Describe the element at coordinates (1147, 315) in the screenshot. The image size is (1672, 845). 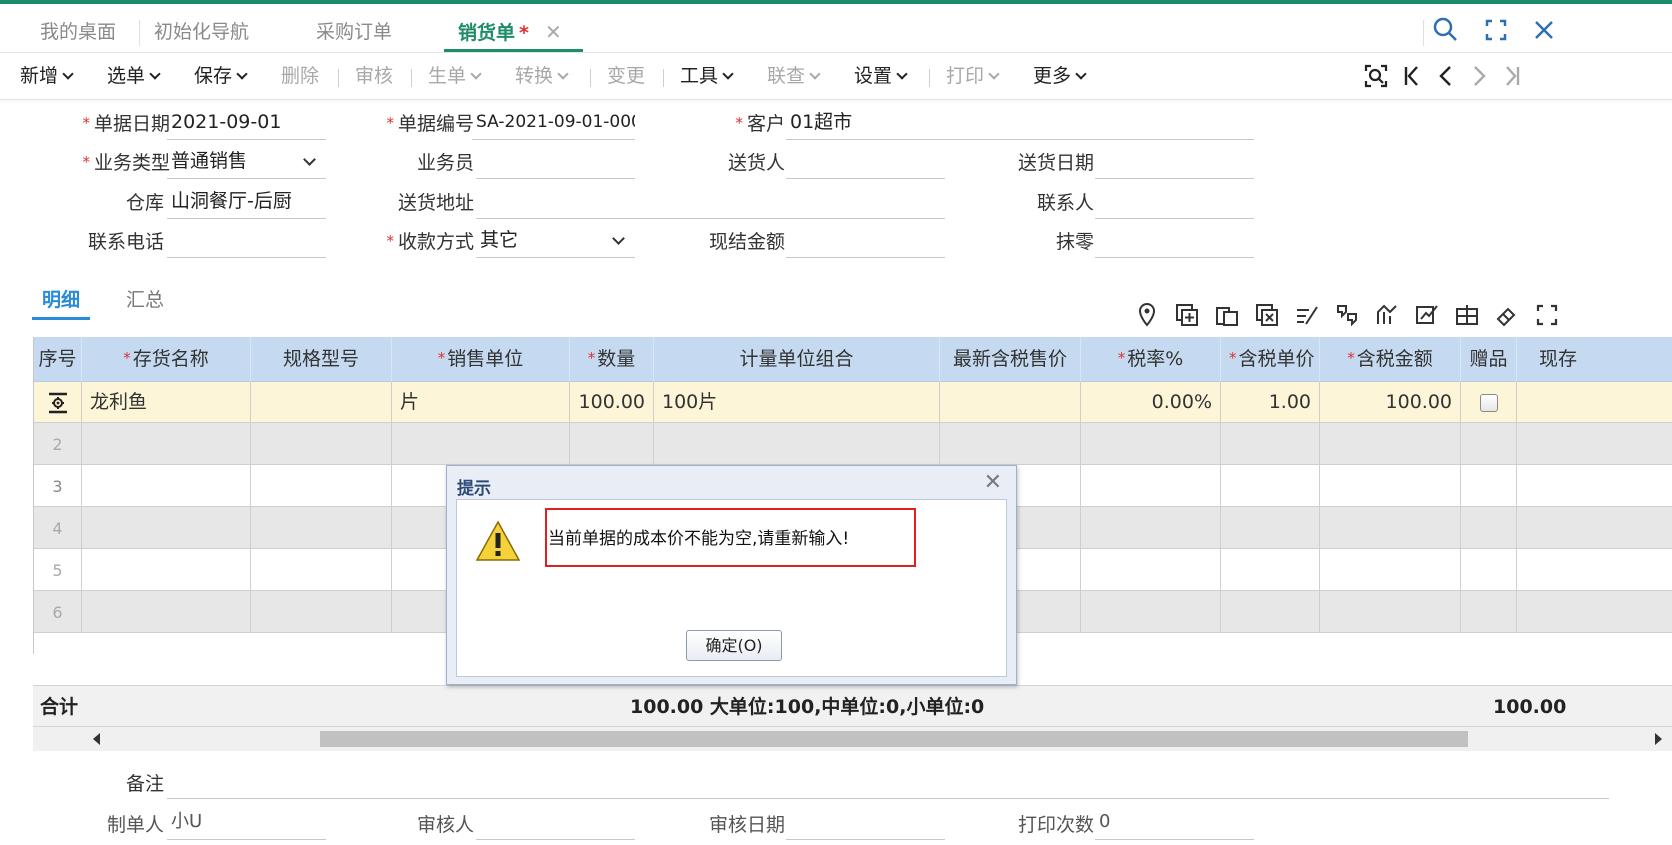
I see `location-pin-icon` at that location.